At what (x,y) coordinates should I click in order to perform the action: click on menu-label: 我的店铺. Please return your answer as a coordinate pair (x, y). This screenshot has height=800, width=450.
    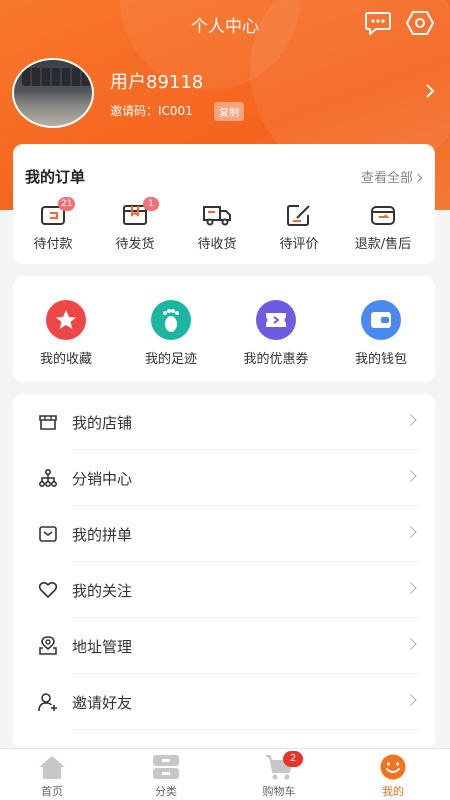
    Looking at the image, I should click on (102, 423).